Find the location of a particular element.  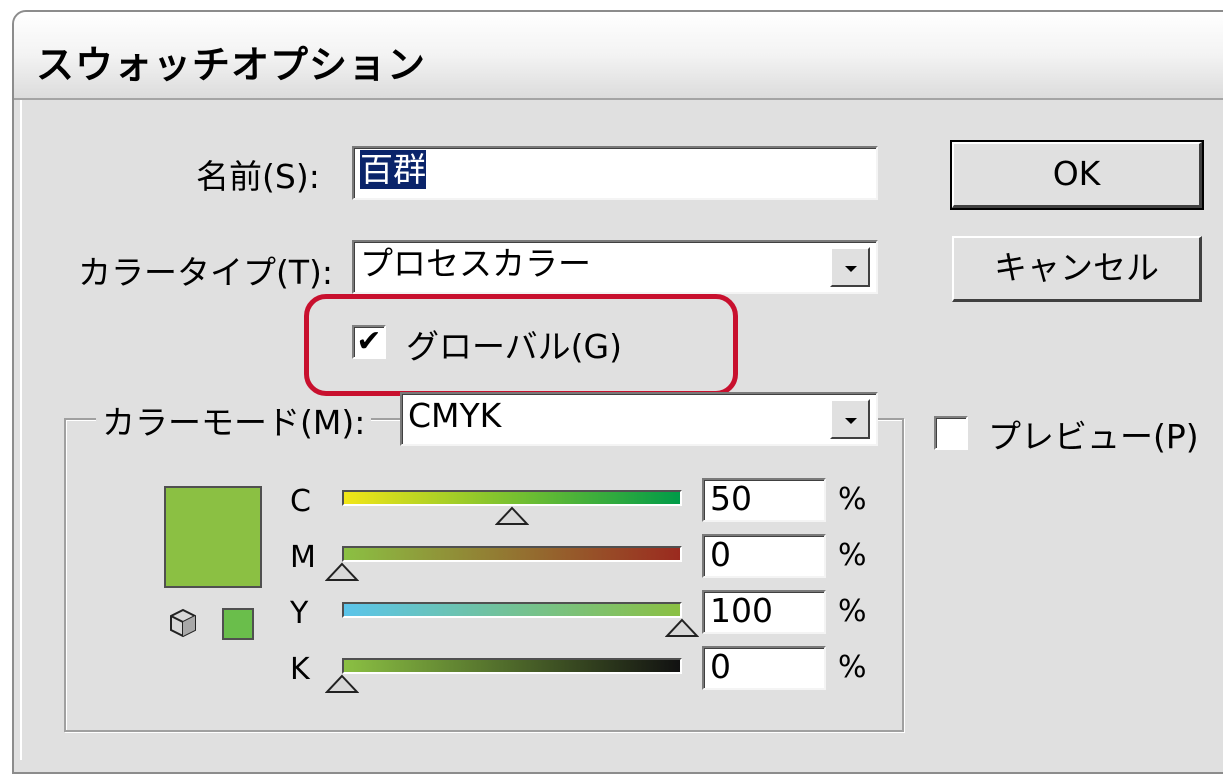

channel-label: Y is located at coordinates (299, 613).